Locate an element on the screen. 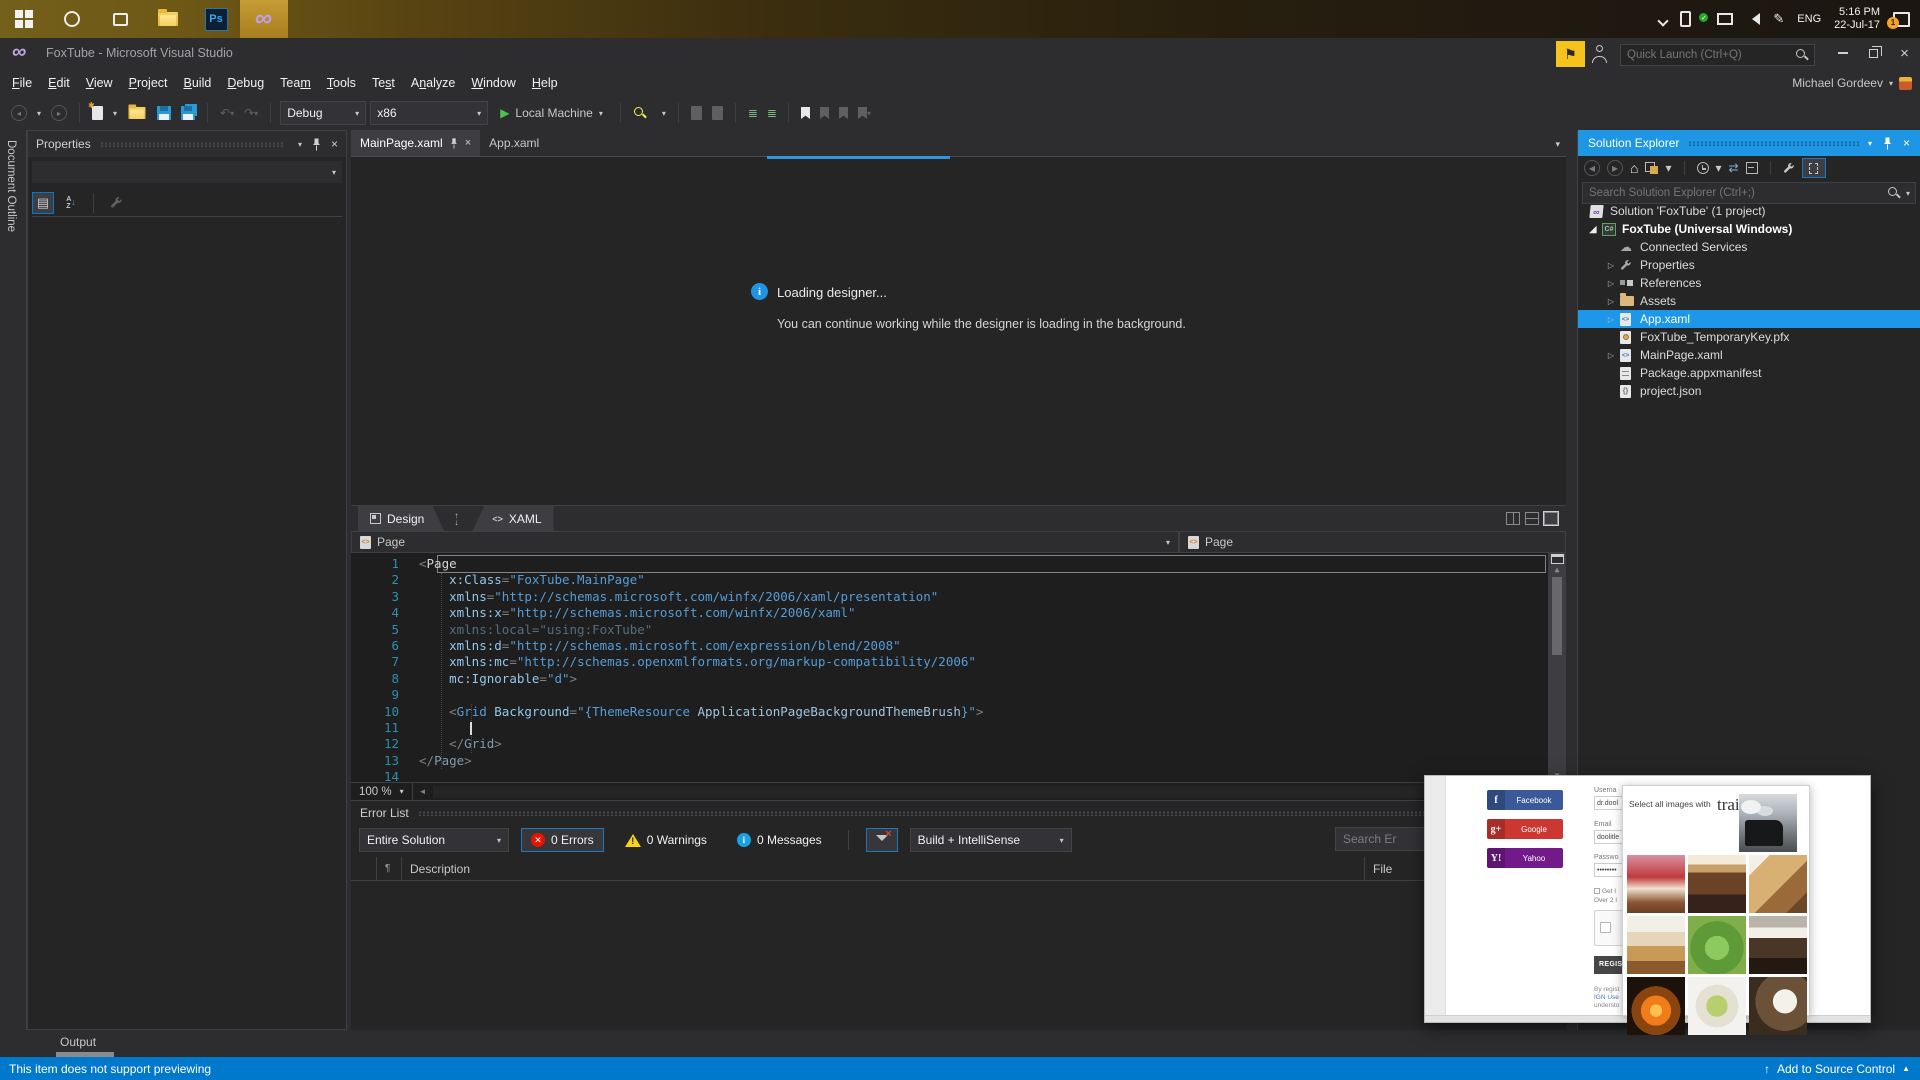 This screenshot has width=1920, height=1080. clock: 5:16 PM 22-Jul-17 is located at coordinates (1857, 19).